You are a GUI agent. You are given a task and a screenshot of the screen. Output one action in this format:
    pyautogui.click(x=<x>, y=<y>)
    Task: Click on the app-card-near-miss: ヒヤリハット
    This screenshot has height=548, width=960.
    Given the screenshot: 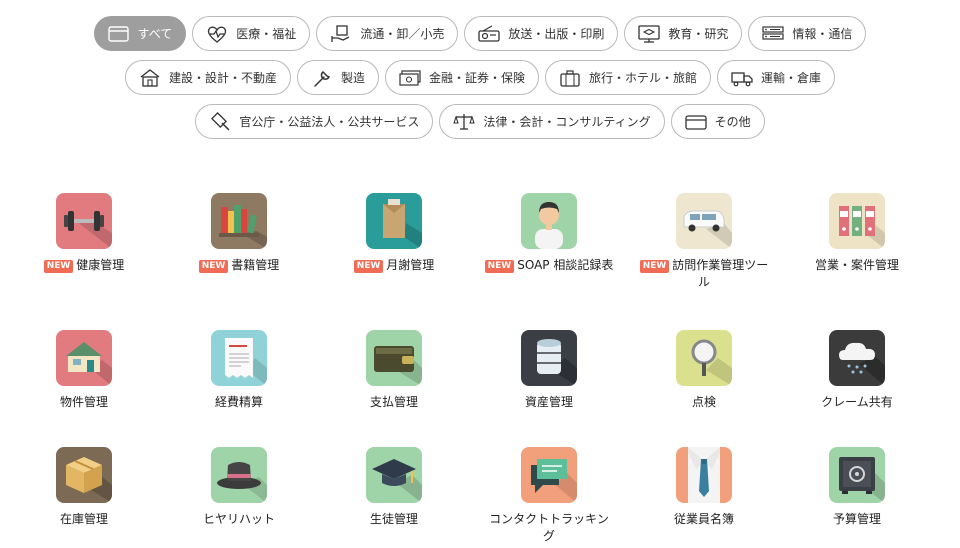 What is the action you would take?
    pyautogui.click(x=239, y=487)
    